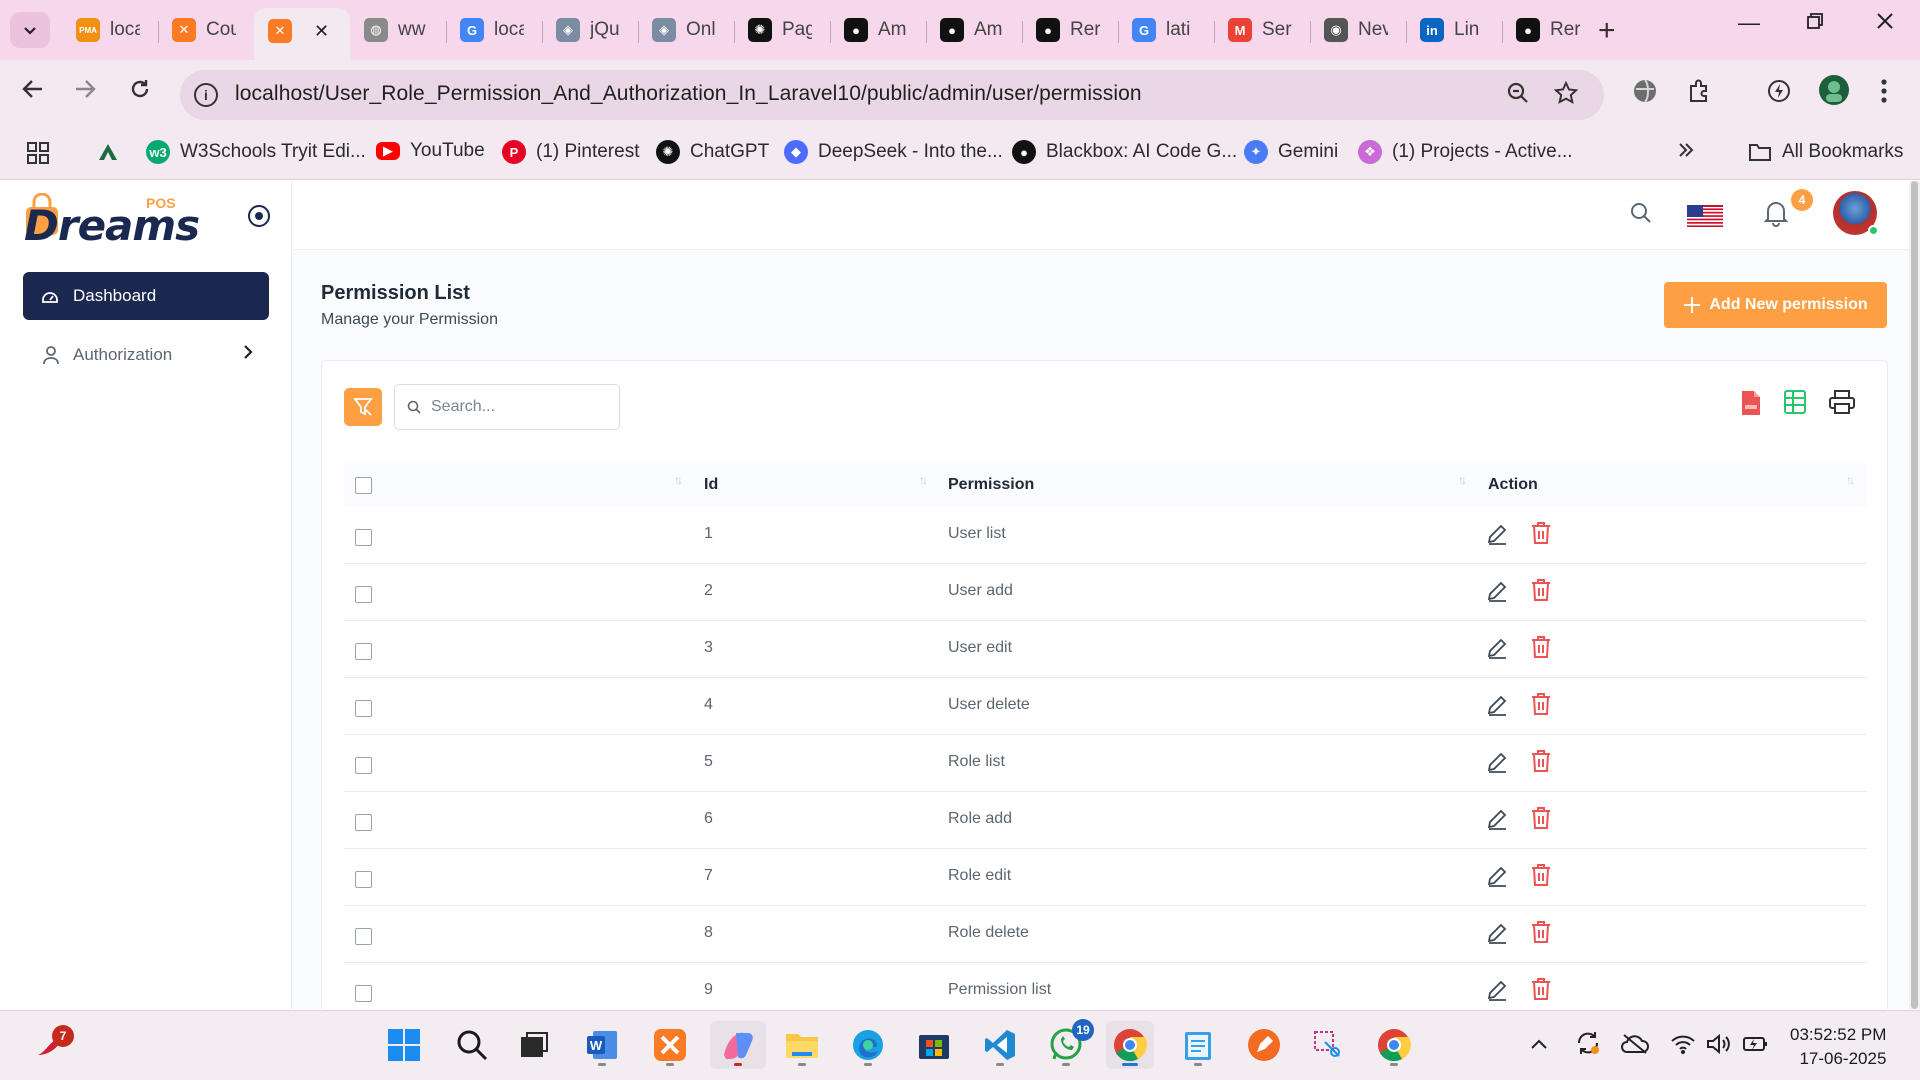 The height and width of the screenshot is (1080, 1920). I want to click on taskbar-file-explorer, so click(802, 1045).